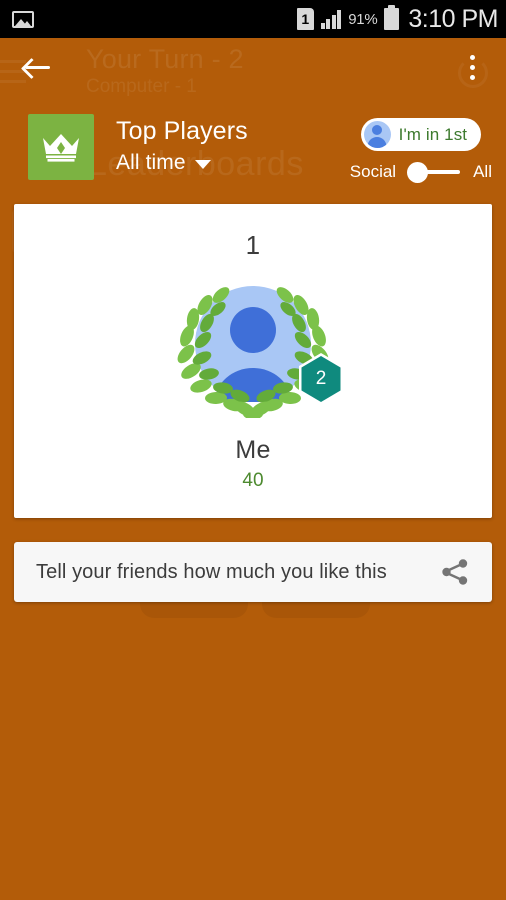 The height and width of the screenshot is (900, 506). Describe the element at coordinates (305, 19) in the screenshot. I see `sim-card-icon: 1` at that location.